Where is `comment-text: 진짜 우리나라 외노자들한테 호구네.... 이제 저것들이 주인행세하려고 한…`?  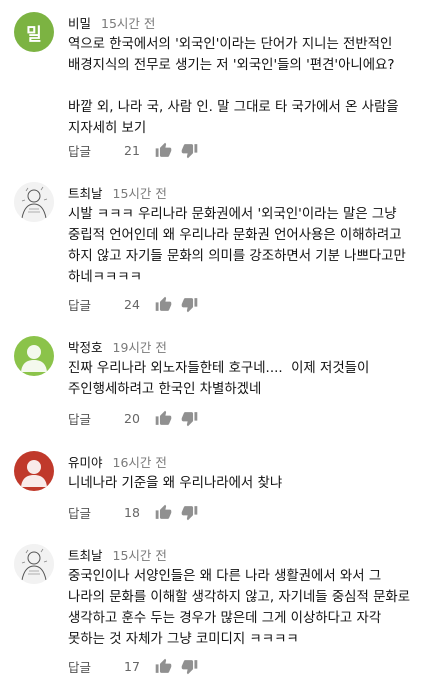
comment-text: 진짜 우리나라 외노자들한테 호구네.... 이제 저것들이 주인행세하려고 한… is located at coordinates (221, 379).